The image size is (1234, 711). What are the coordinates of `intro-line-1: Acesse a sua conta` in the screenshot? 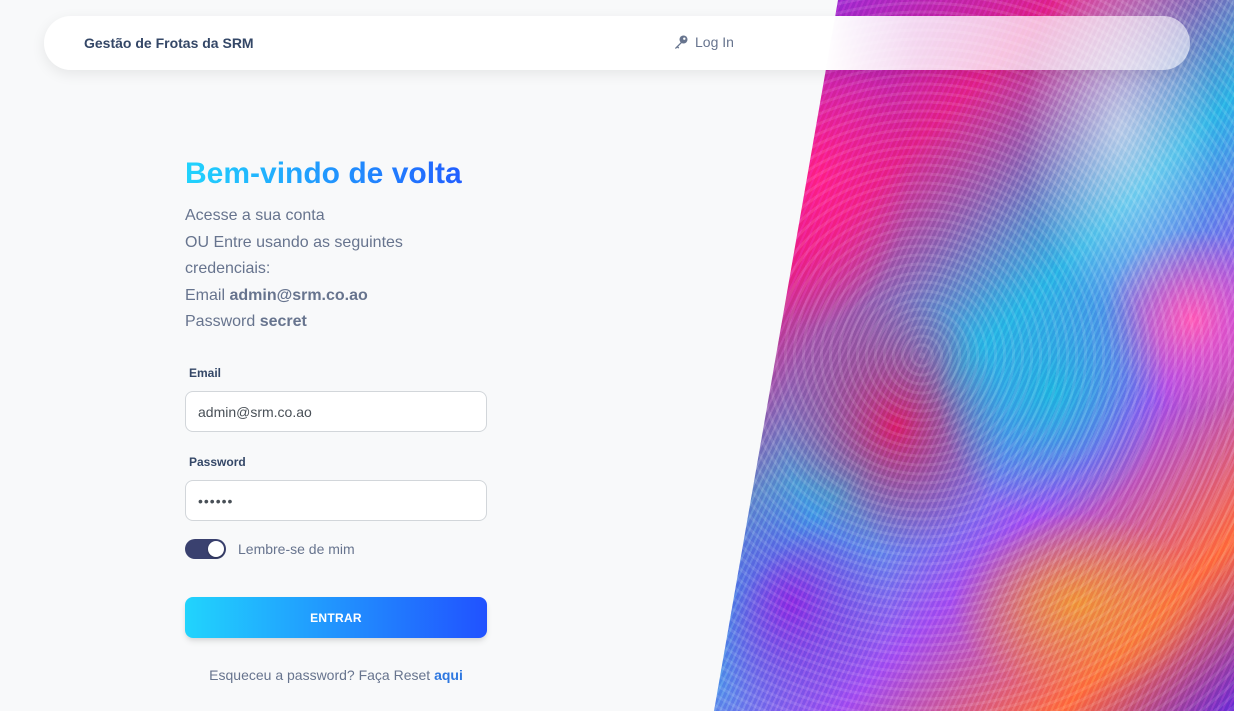 It's located at (255, 215).